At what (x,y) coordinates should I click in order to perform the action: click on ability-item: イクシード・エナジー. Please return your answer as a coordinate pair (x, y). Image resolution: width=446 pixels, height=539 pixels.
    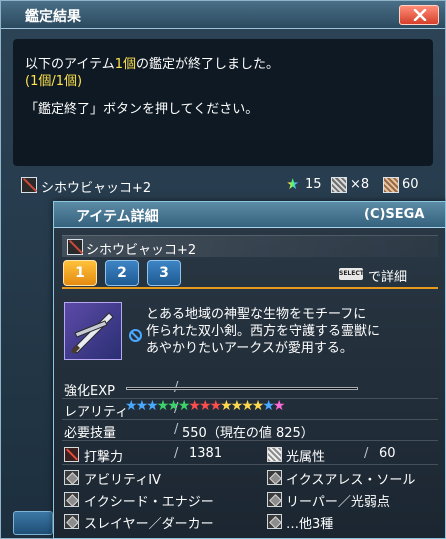
    Looking at the image, I should click on (149, 502).